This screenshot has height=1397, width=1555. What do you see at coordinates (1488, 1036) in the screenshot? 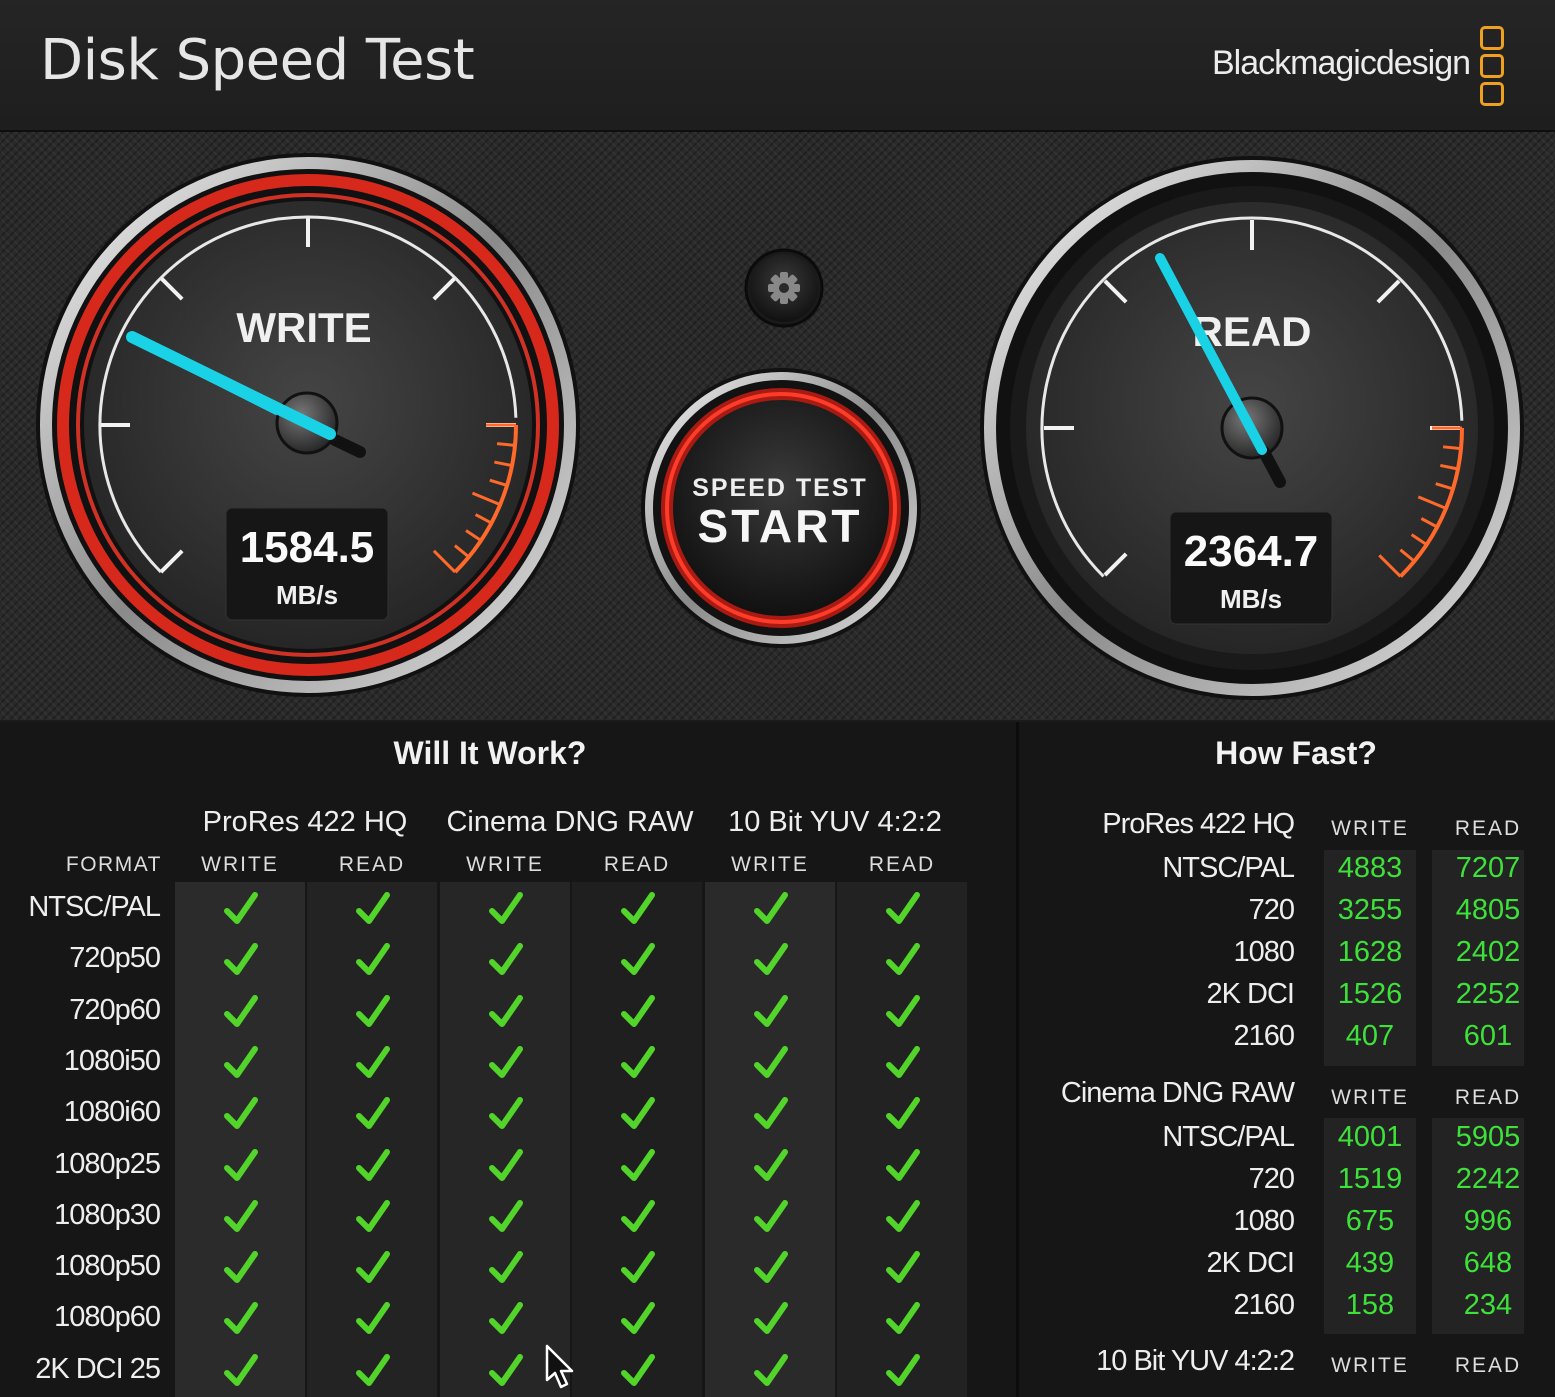
I see `how-fast-read-value: 601` at bounding box center [1488, 1036].